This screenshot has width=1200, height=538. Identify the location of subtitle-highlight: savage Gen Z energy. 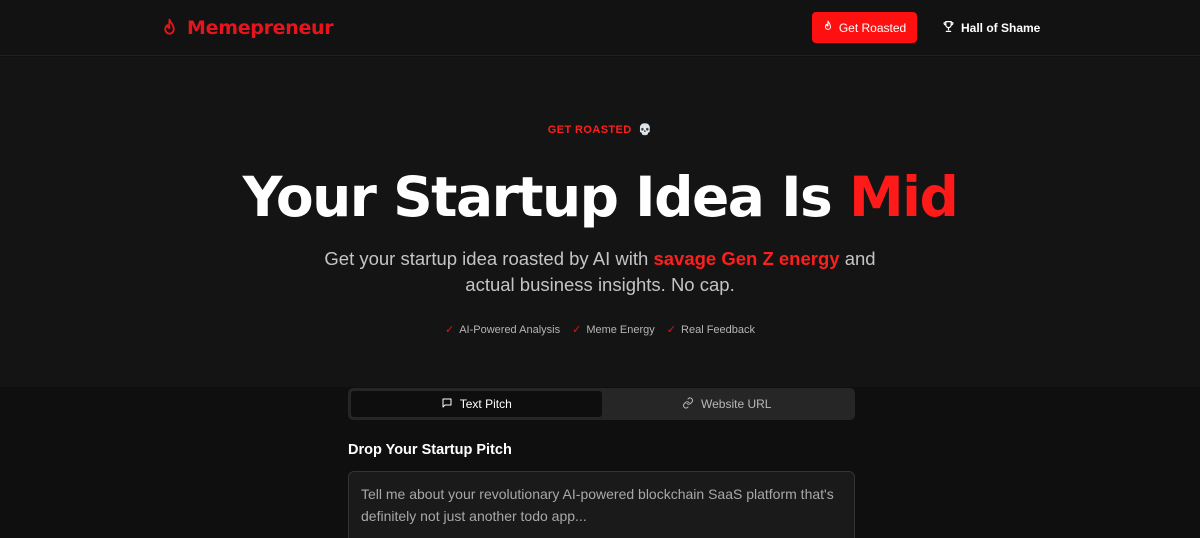
(746, 258).